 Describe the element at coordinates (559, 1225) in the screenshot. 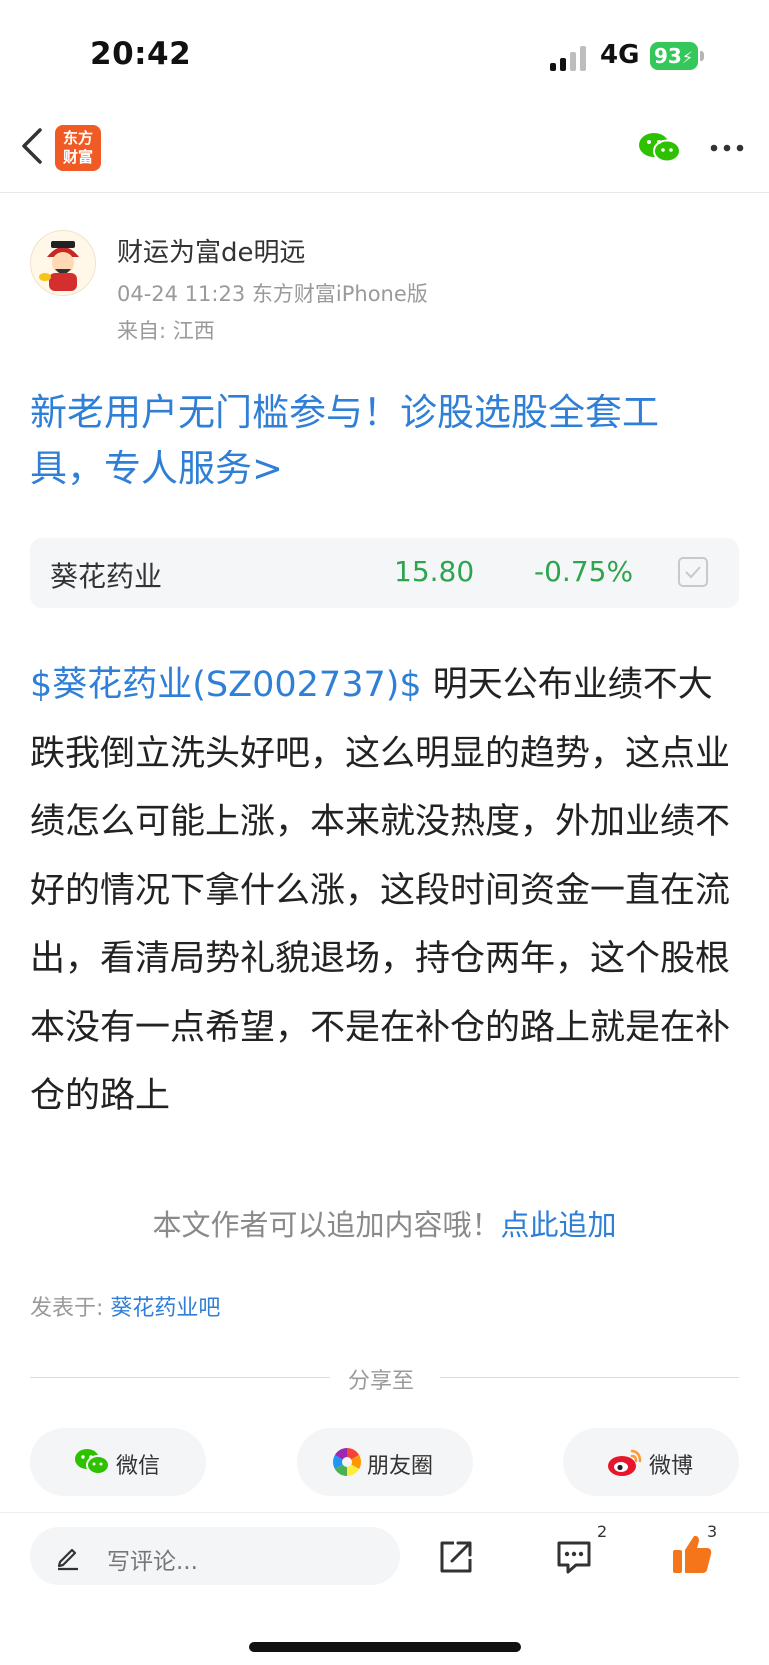

I see `append-link: 点此追加` at that location.